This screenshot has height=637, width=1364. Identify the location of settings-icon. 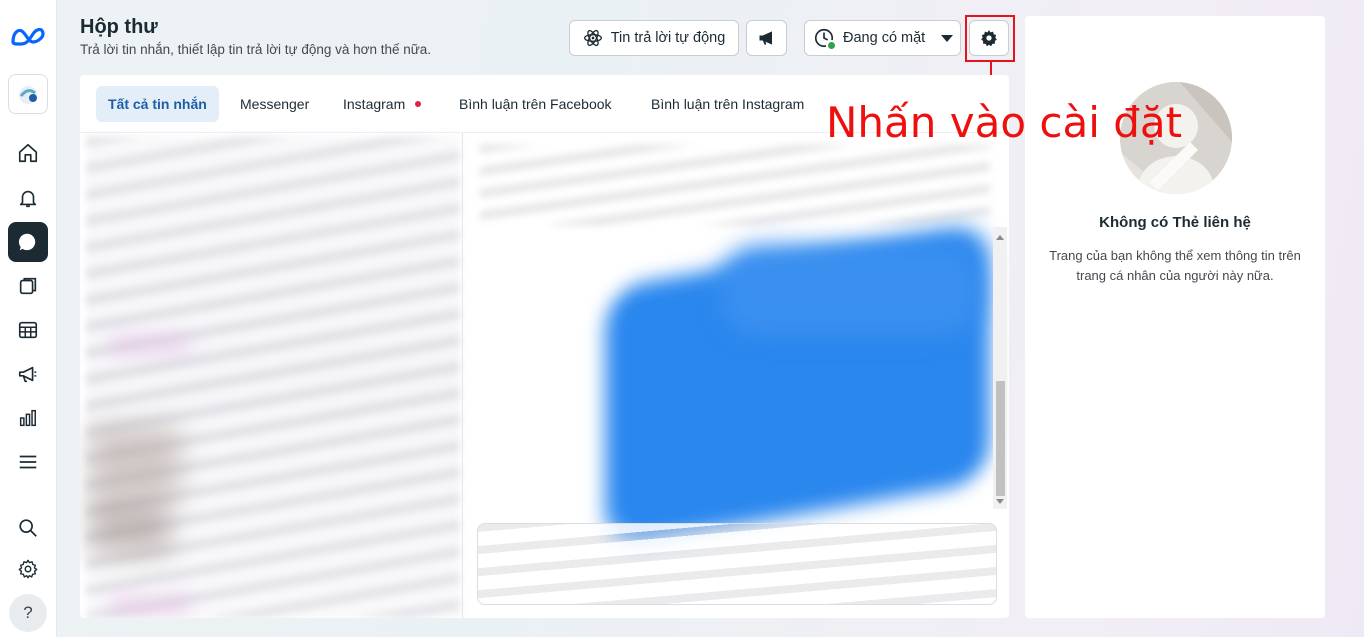
(28, 569).